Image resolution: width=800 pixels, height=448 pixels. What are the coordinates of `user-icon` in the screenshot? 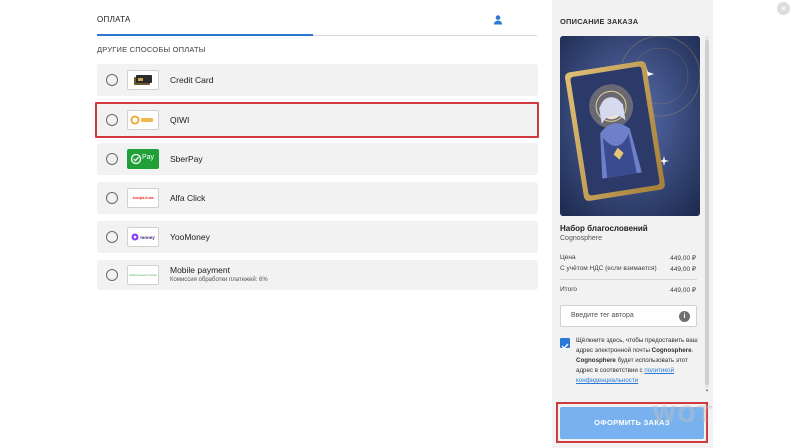 It's located at (498, 19).